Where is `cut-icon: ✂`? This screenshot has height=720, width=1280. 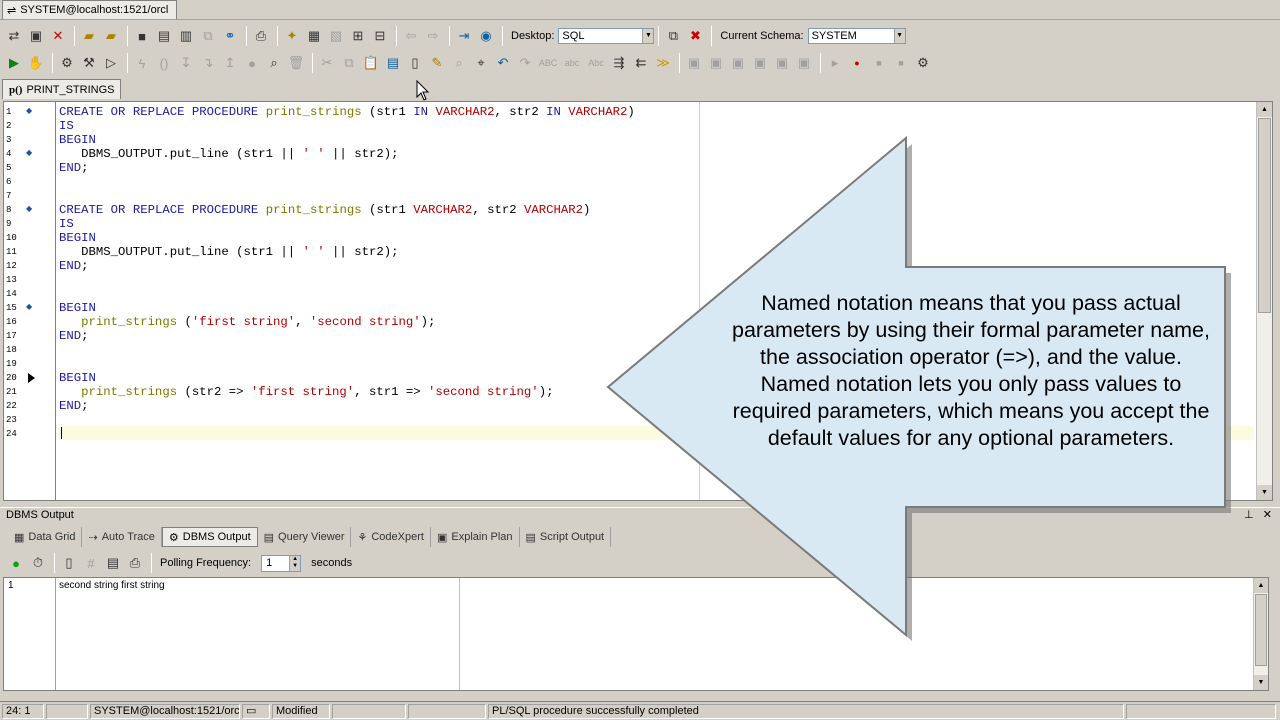
cut-icon: ✂ is located at coordinates (327, 63).